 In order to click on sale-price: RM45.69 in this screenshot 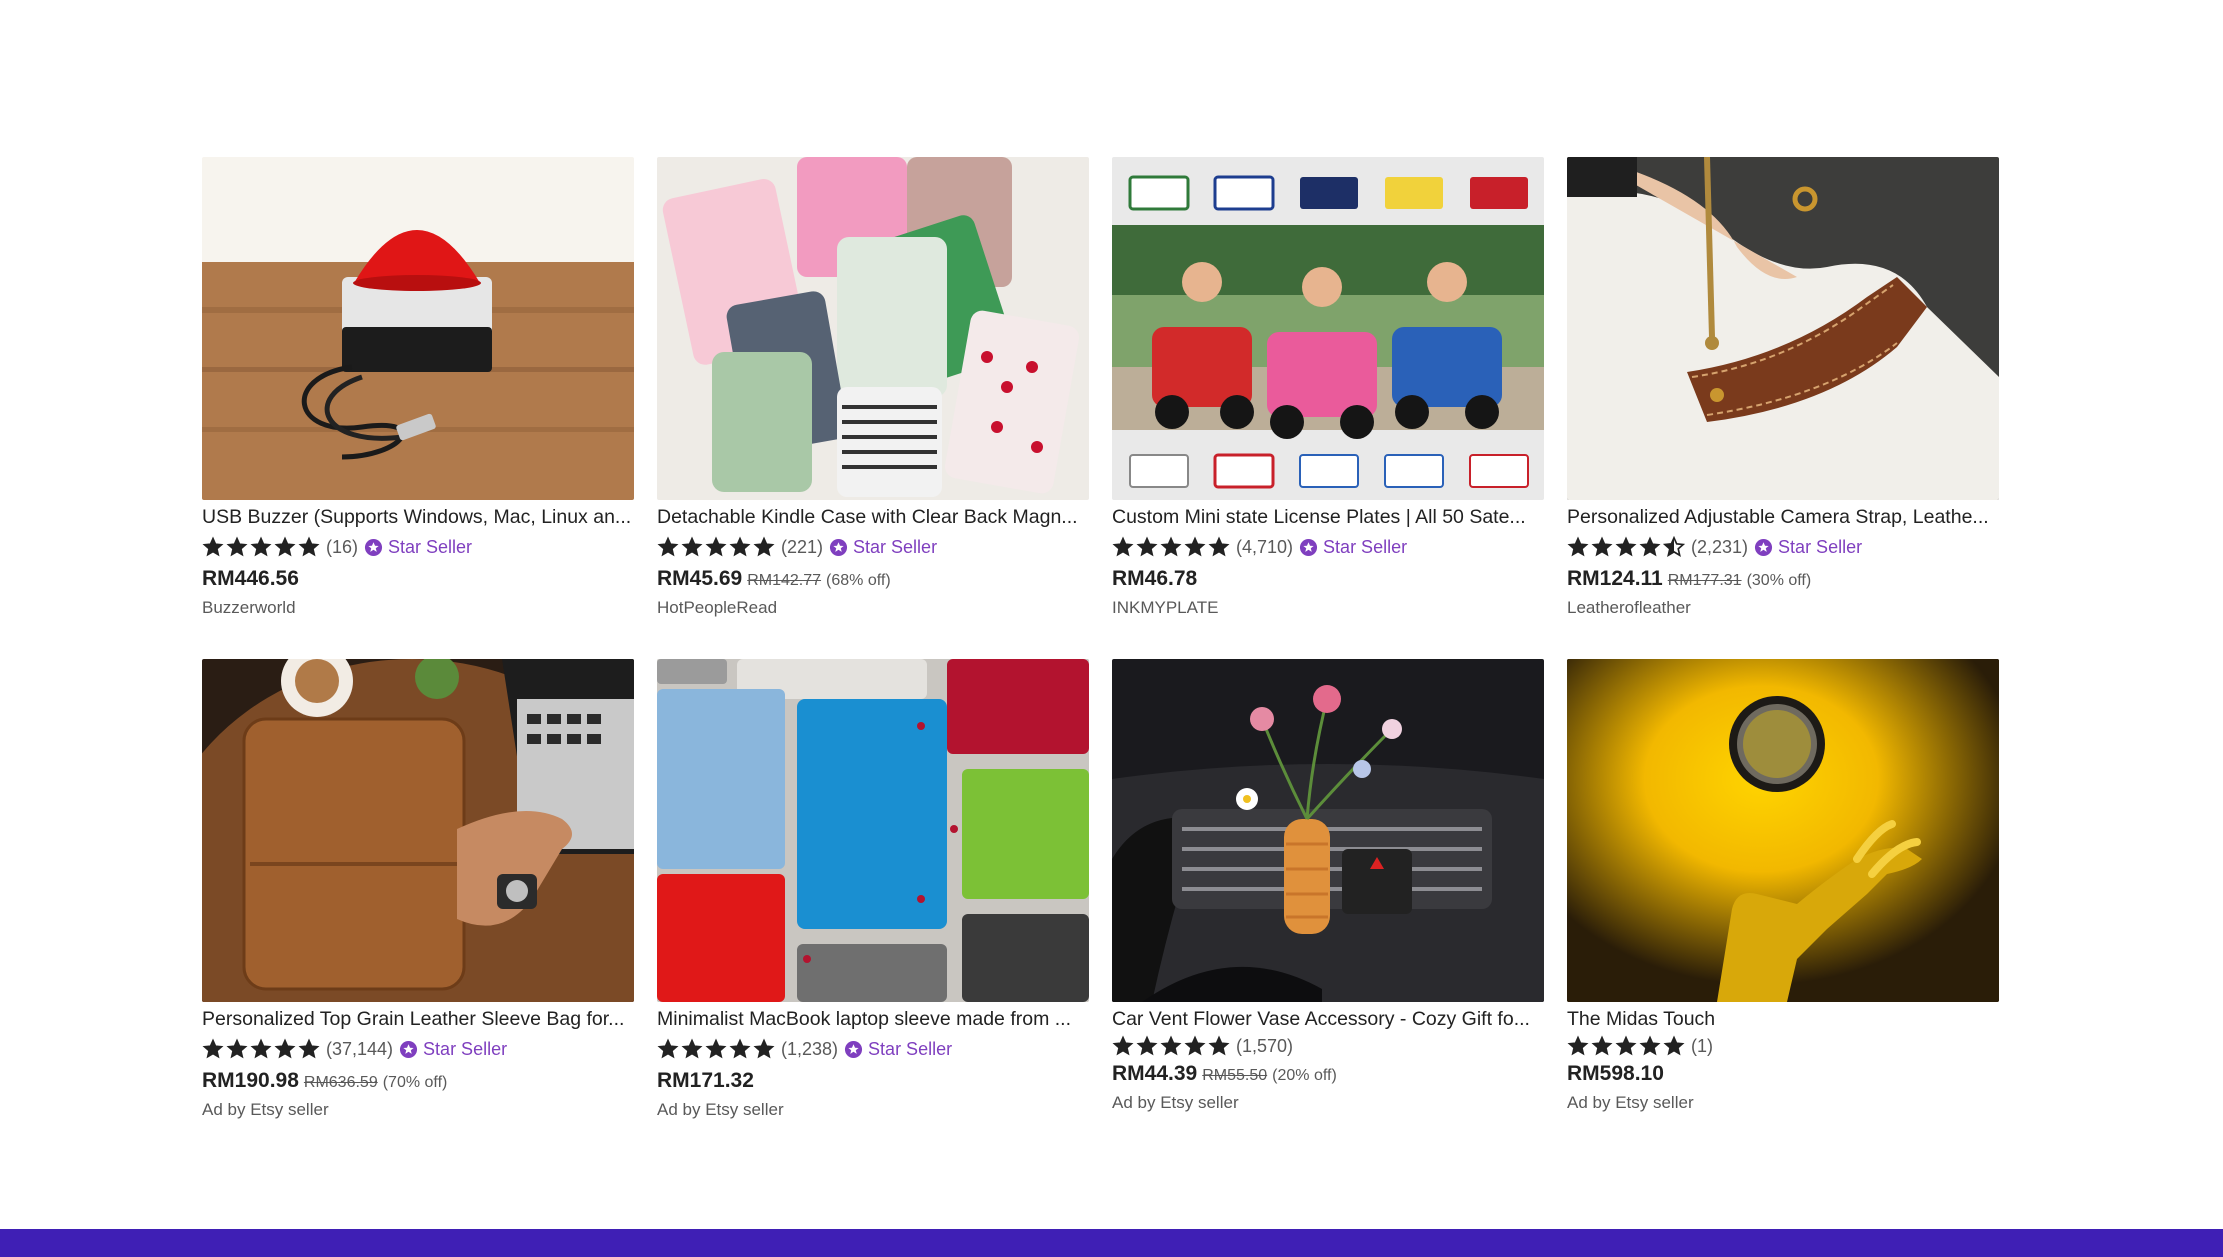, I will do `click(700, 578)`.